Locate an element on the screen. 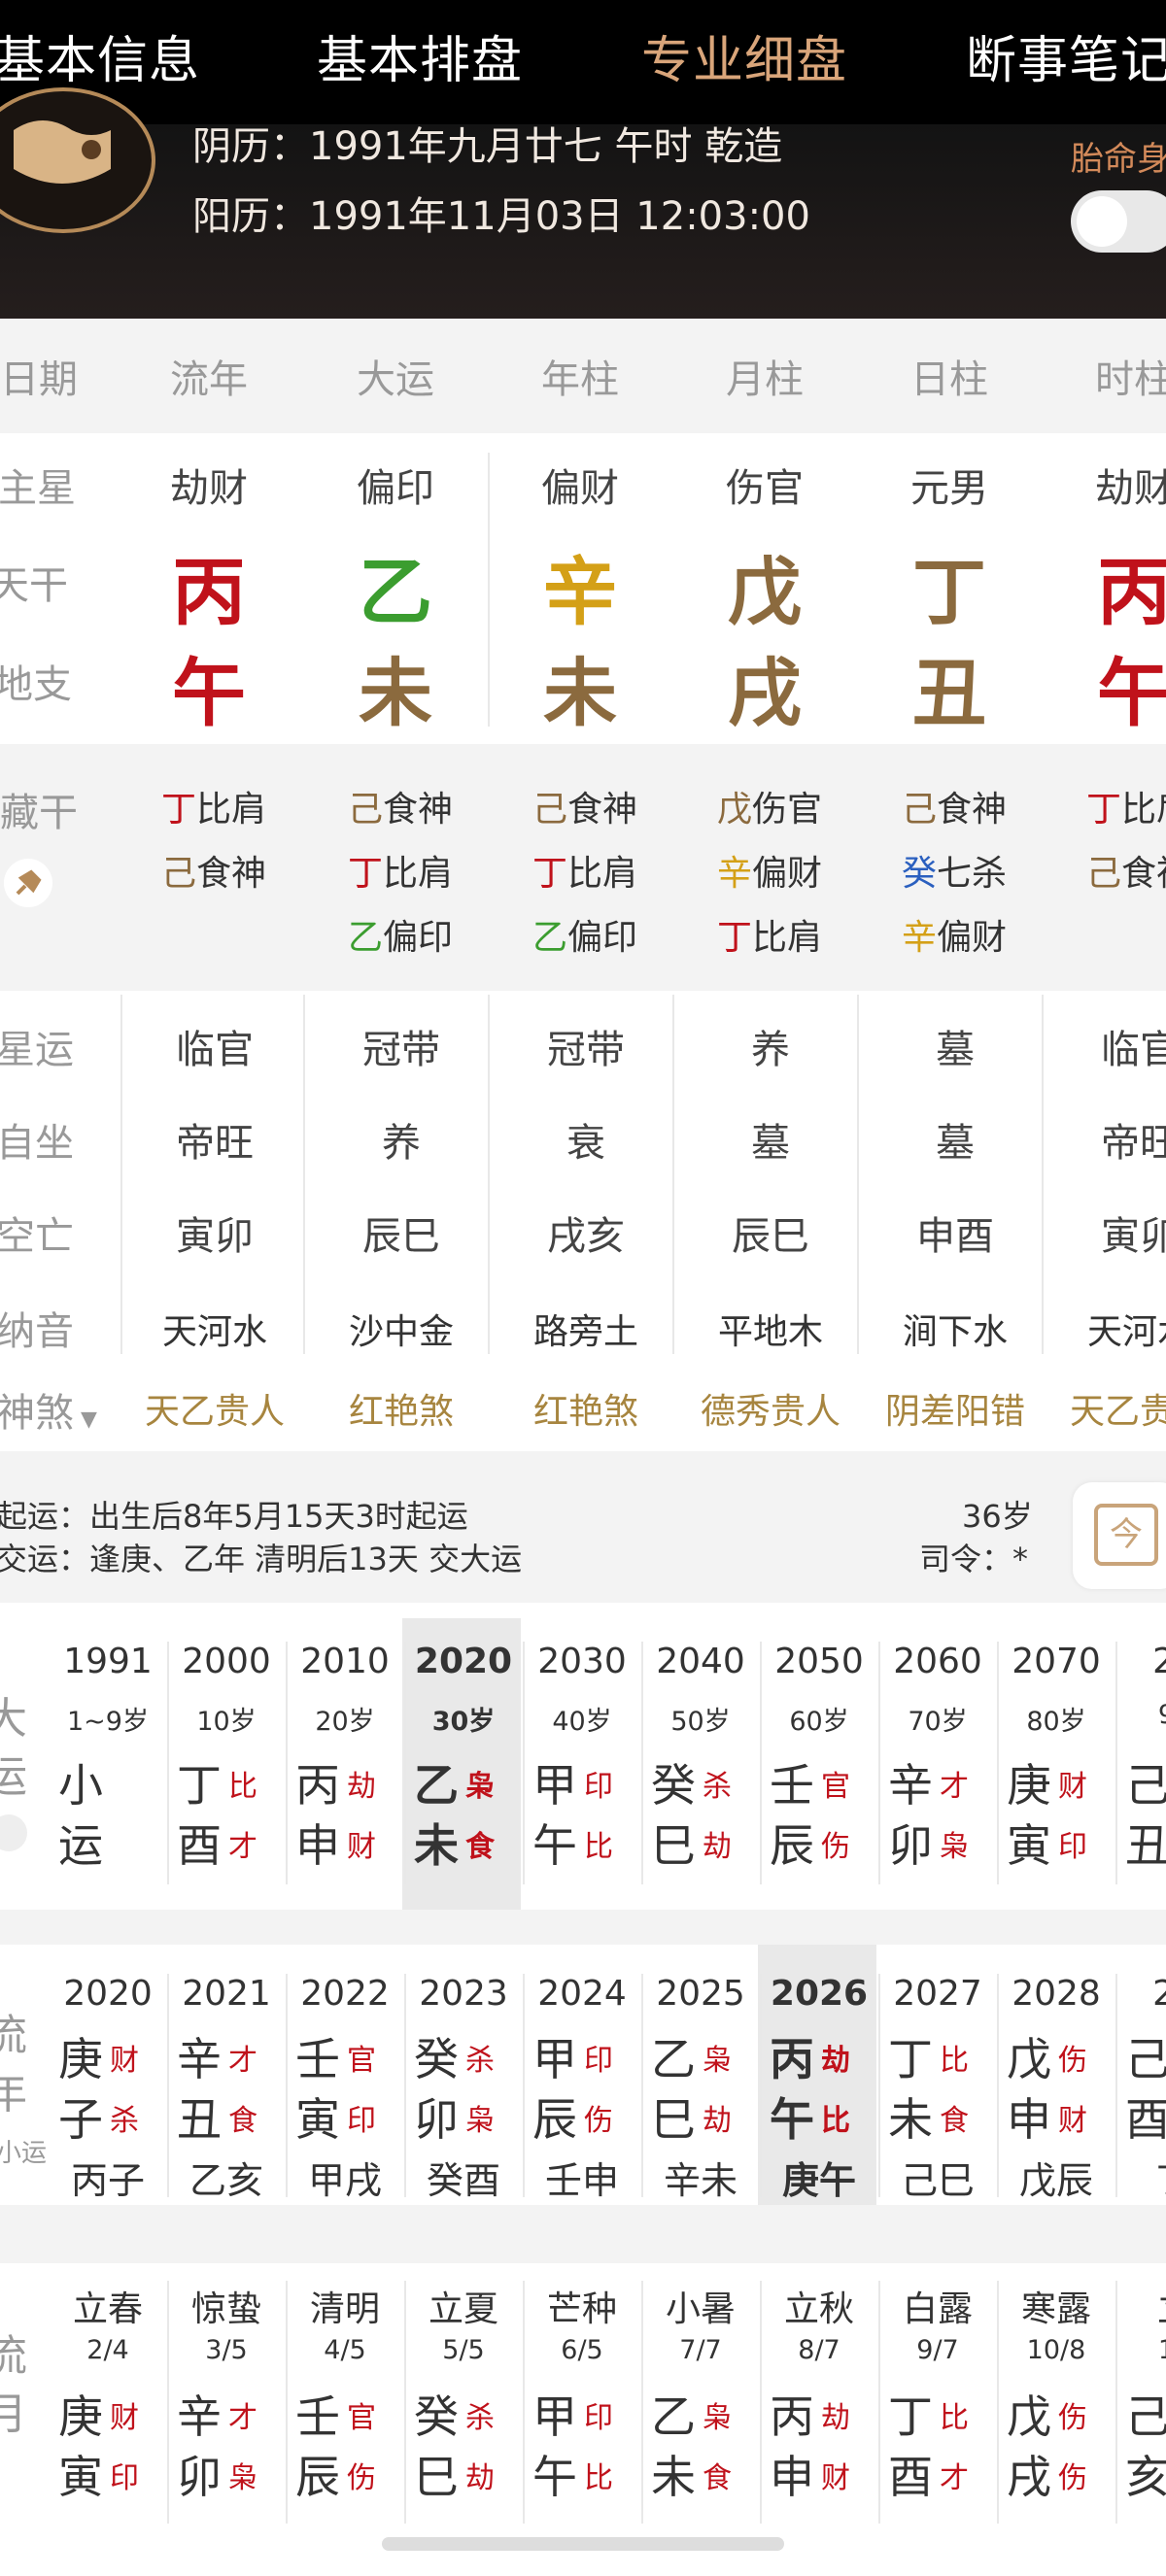 This screenshot has width=1166, height=2576. year-label: 2027 is located at coordinates (937, 1994).